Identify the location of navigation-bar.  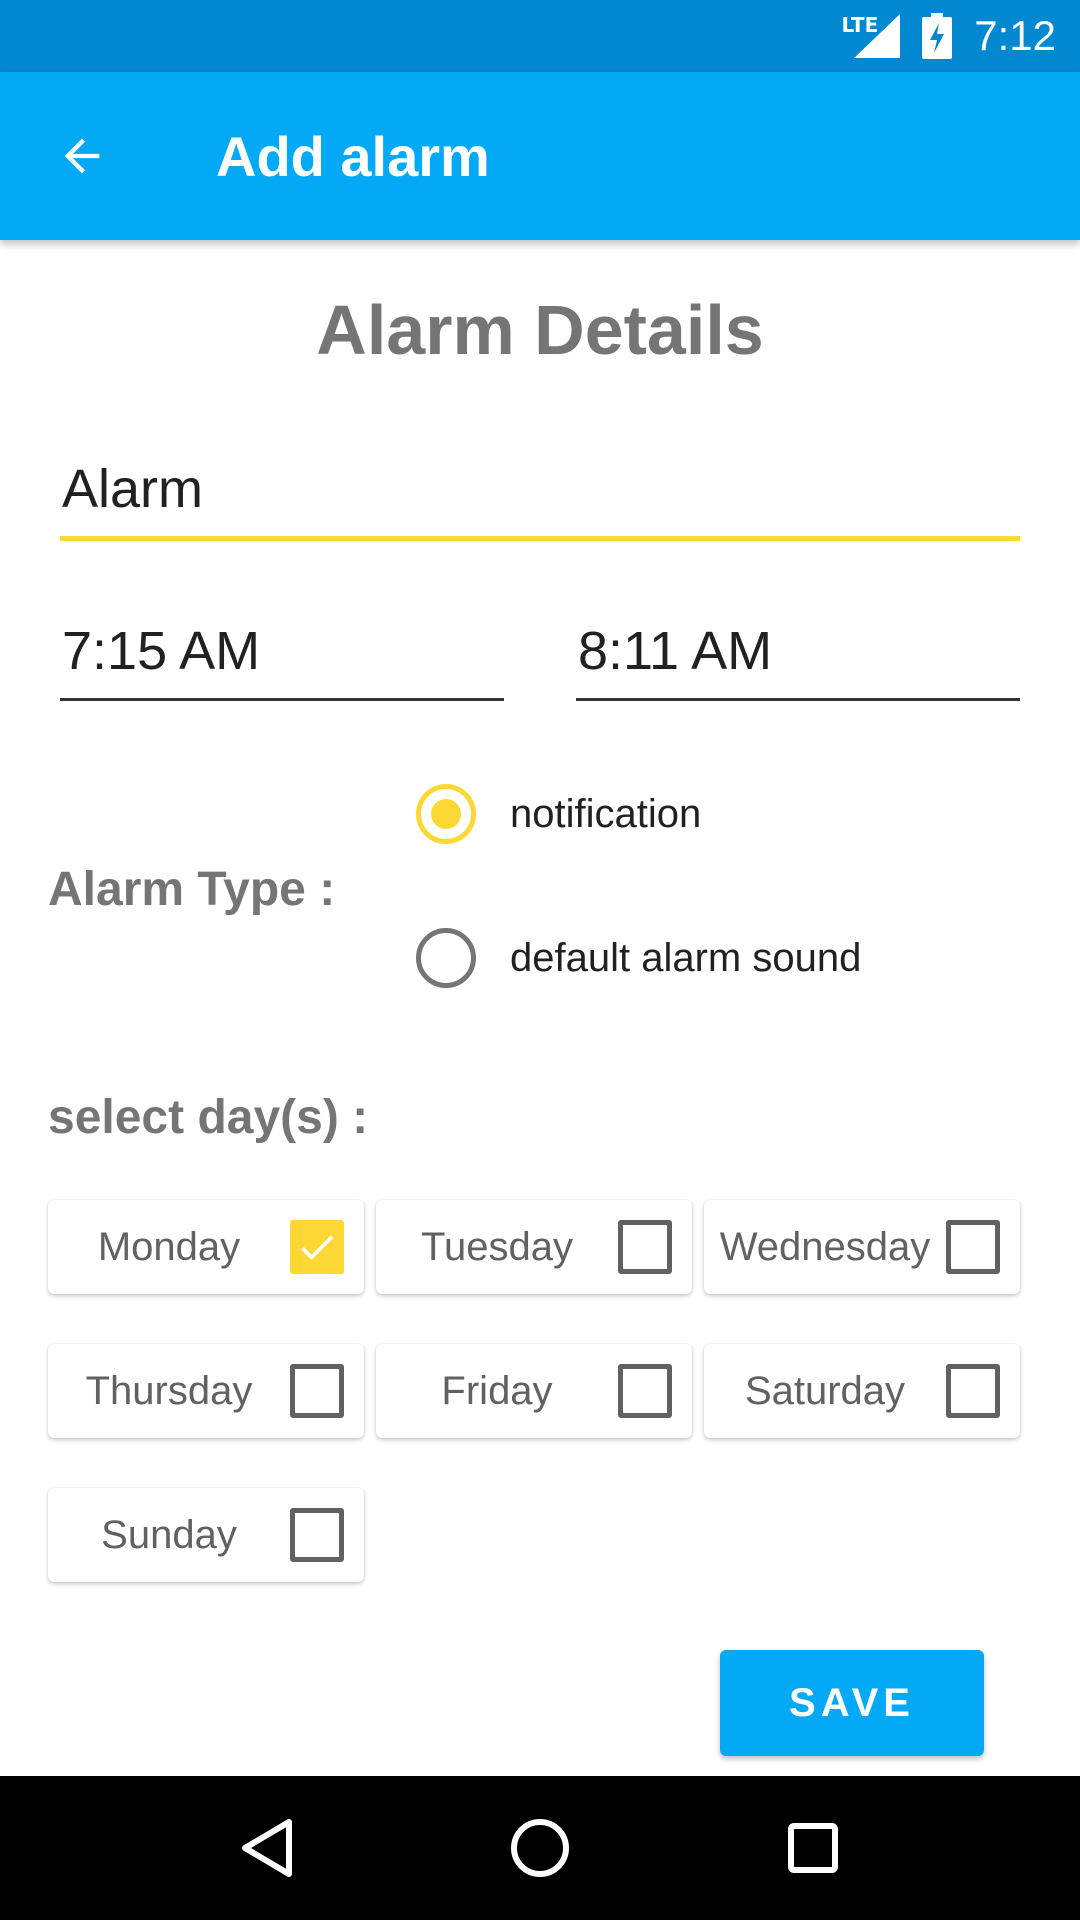
(540, 1848).